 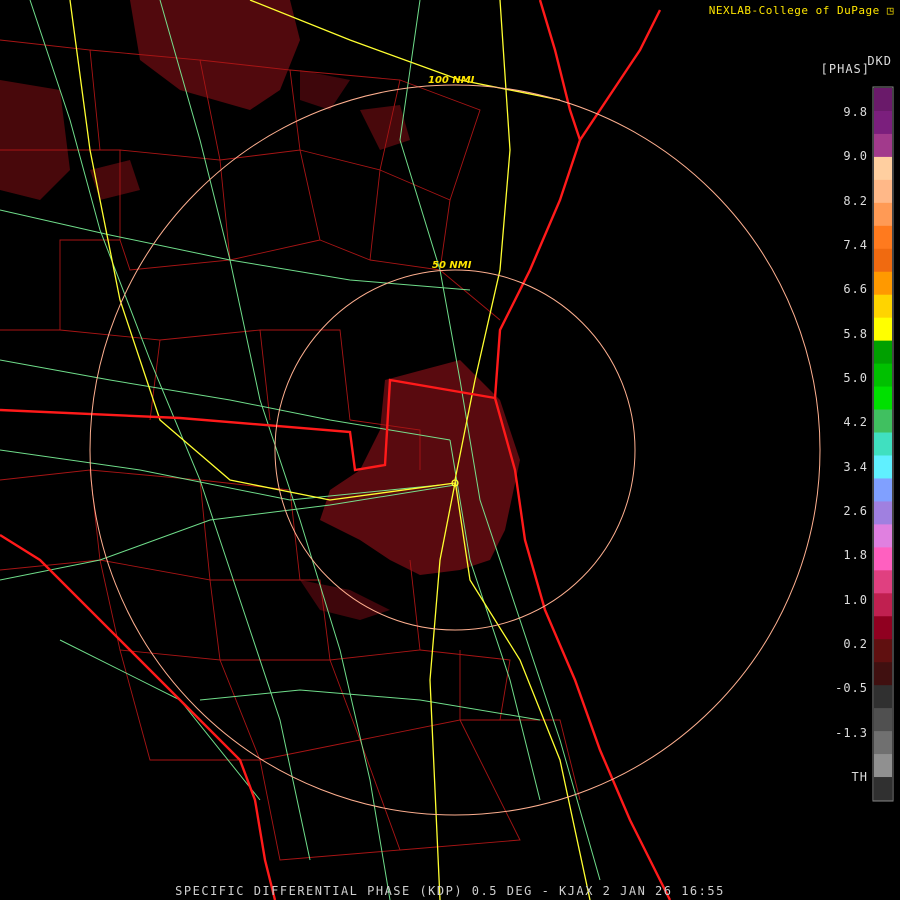 I want to click on legend-label: -0.5, so click(x=851, y=688).